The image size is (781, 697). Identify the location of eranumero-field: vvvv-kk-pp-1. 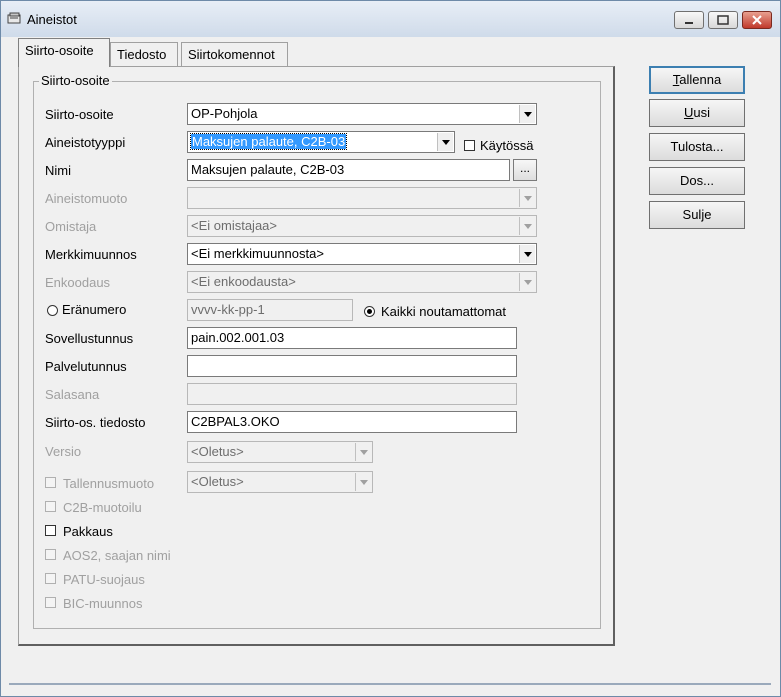
(270, 310).